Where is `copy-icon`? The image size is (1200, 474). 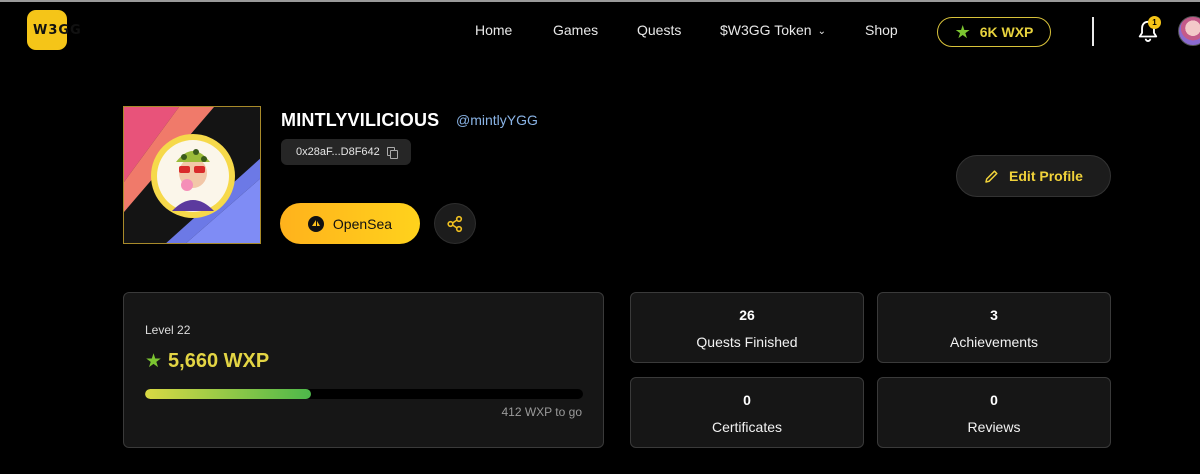 copy-icon is located at coordinates (392, 152).